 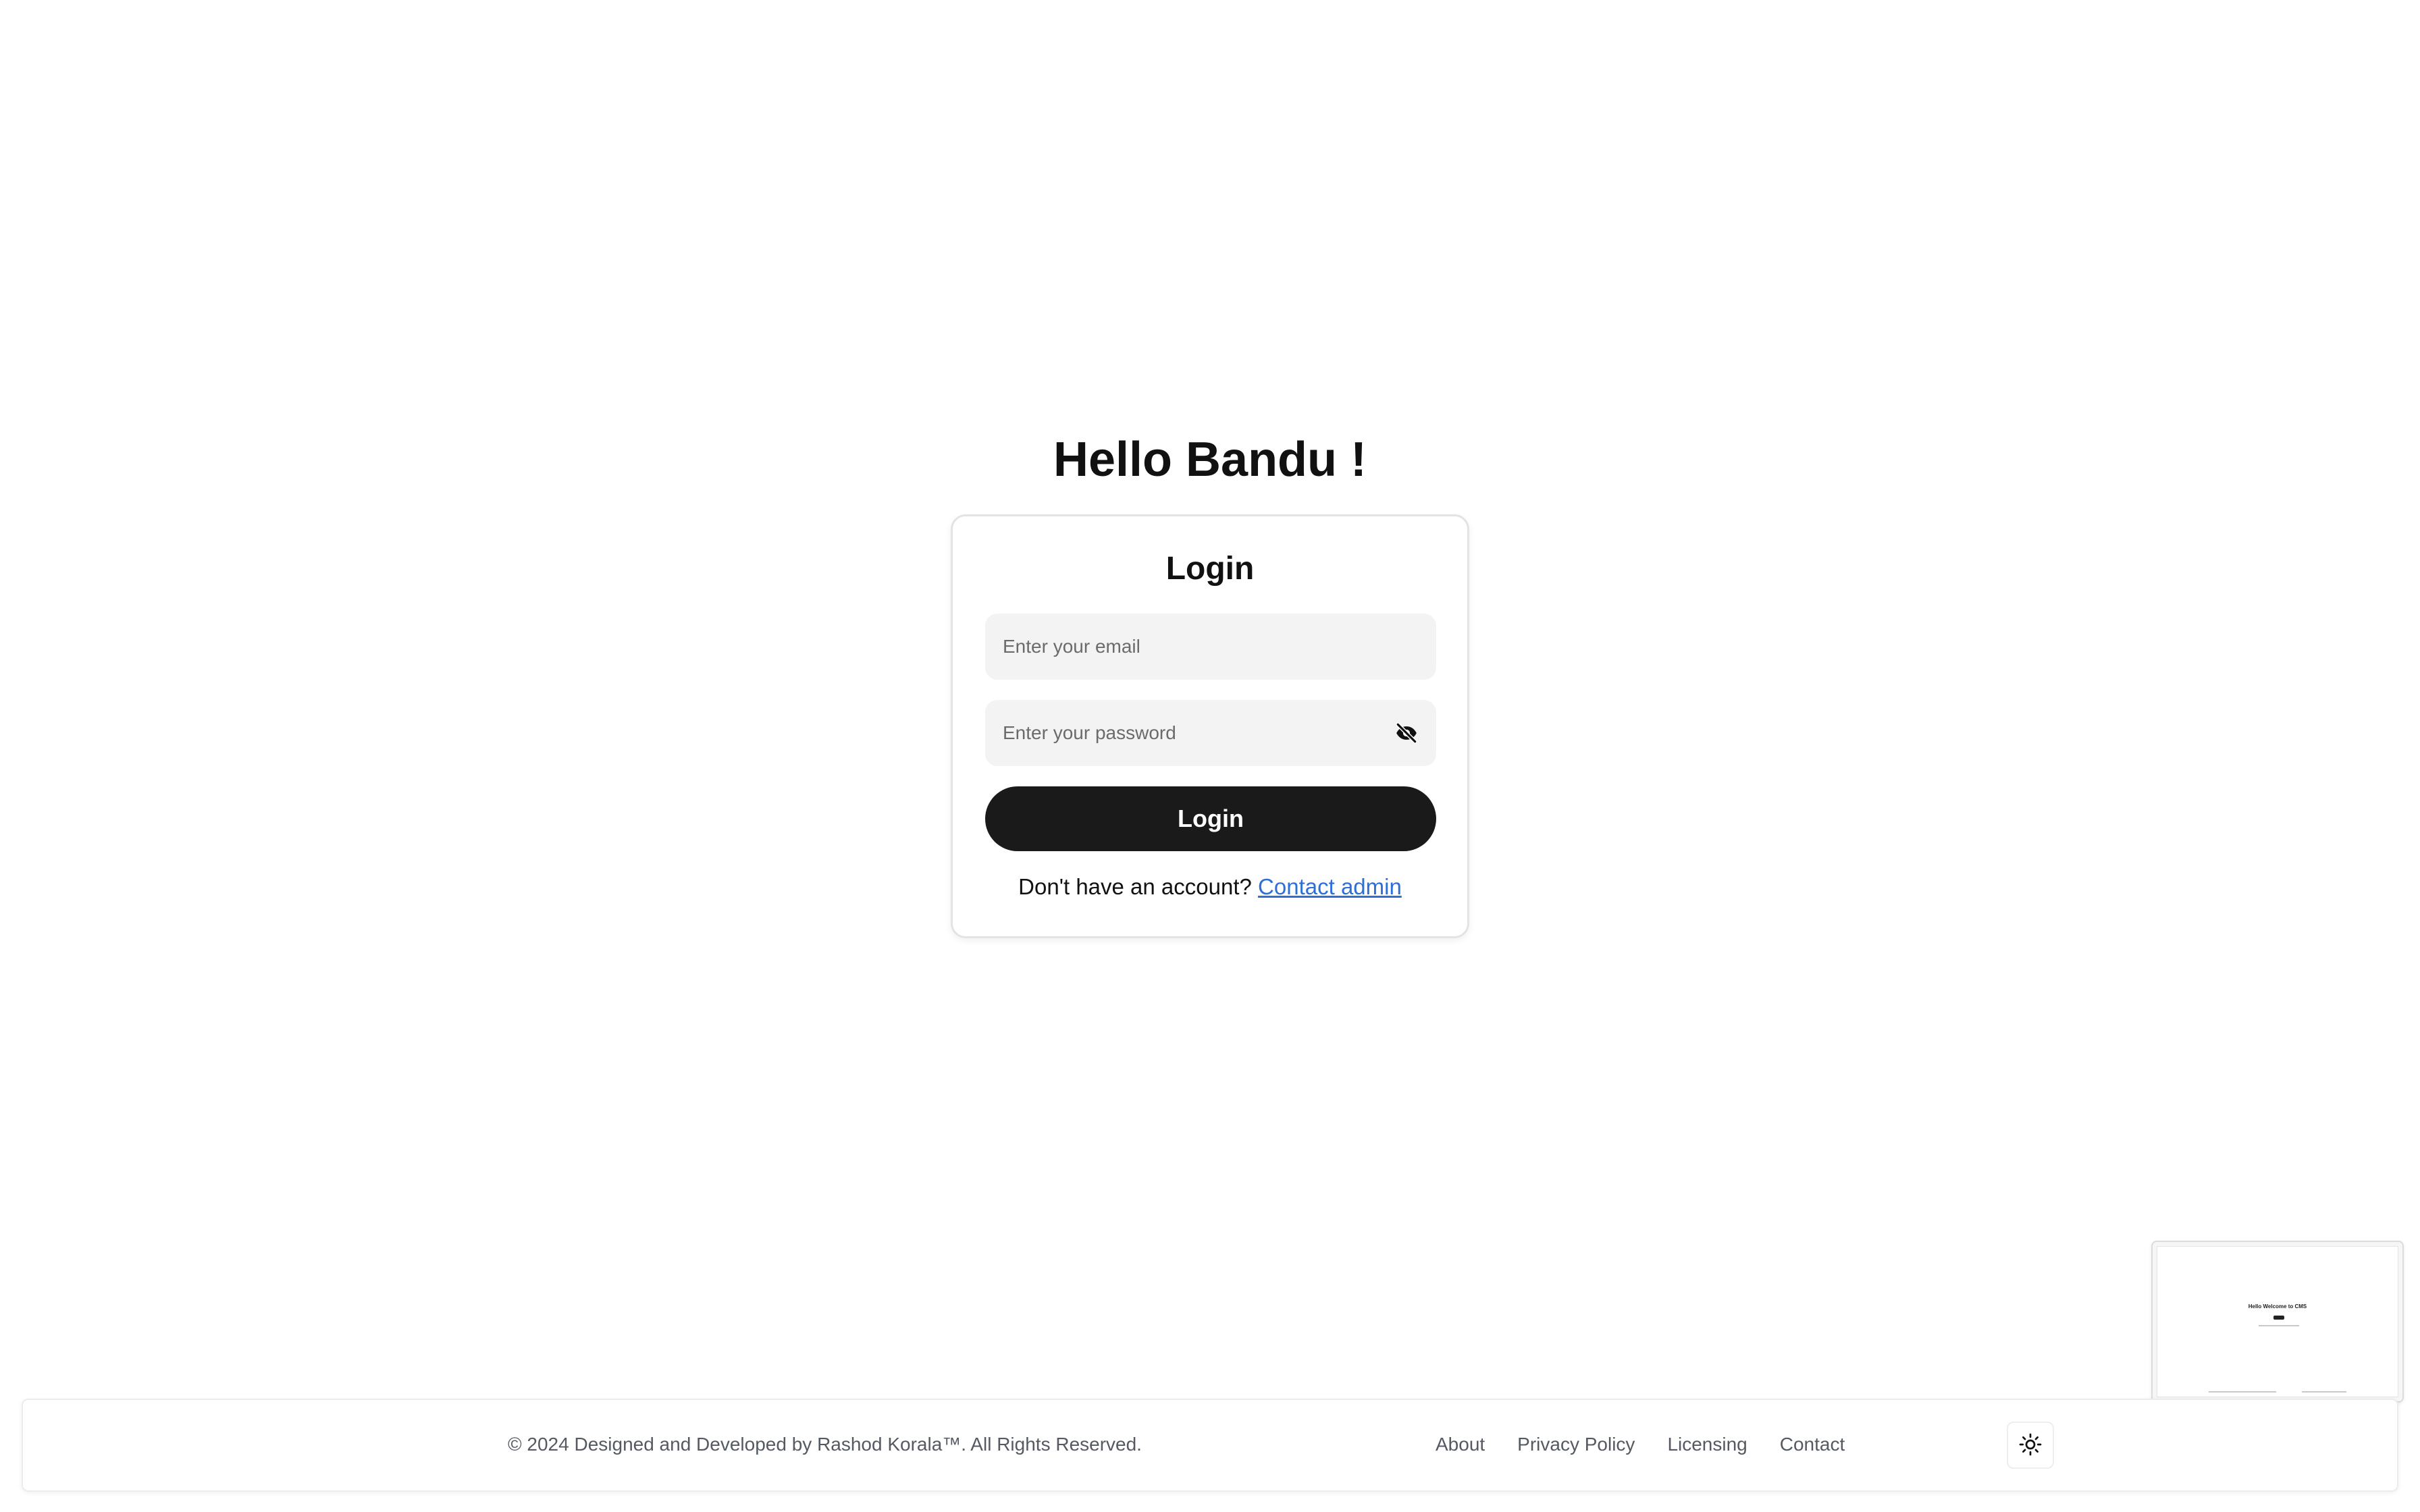 I want to click on eye-off-icon, so click(x=1406, y=733).